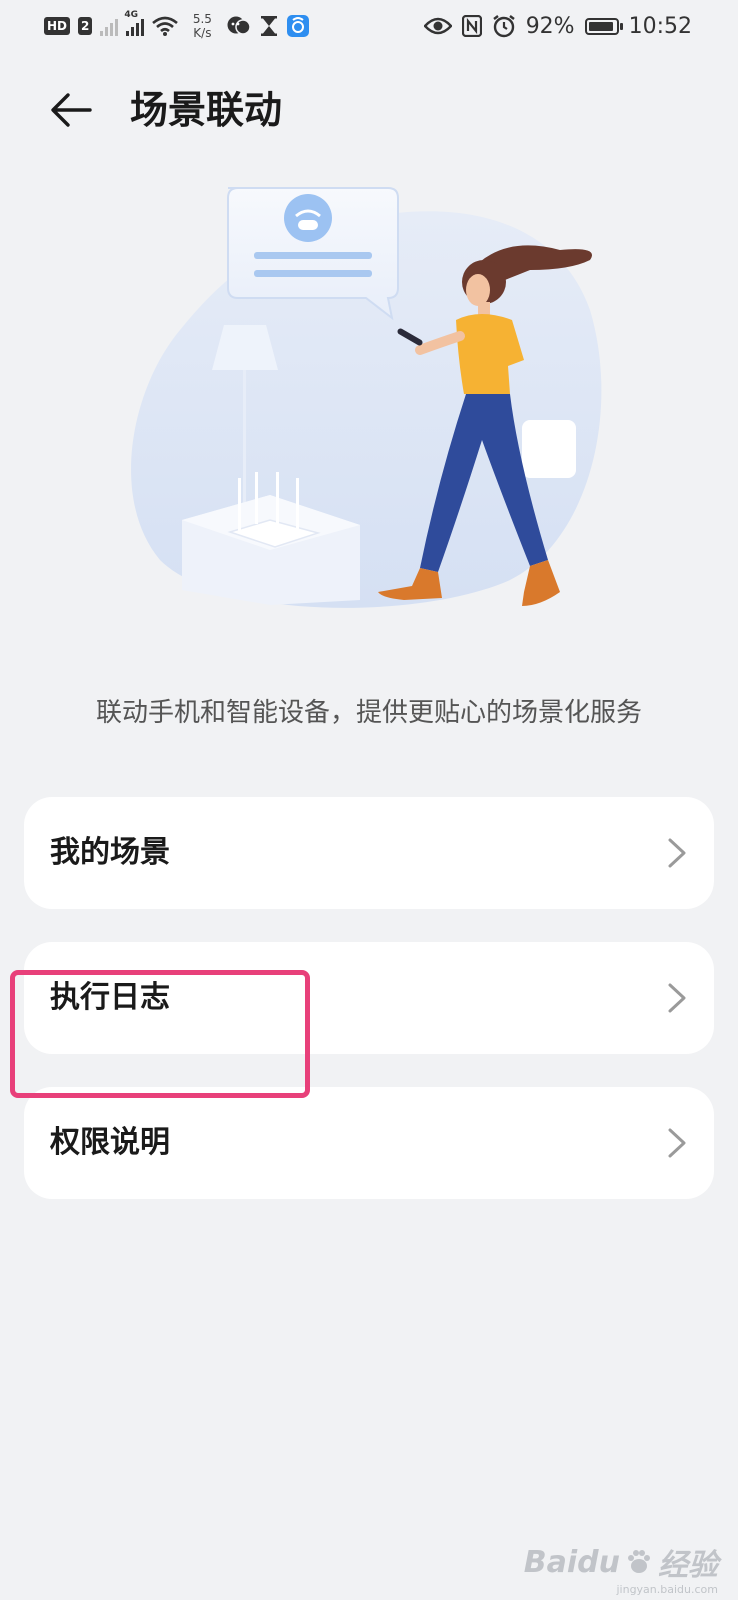 This screenshot has width=738, height=1600. Describe the element at coordinates (369, 853) in the screenshot. I see `menu-item-my-scenes: 我的场景` at that location.